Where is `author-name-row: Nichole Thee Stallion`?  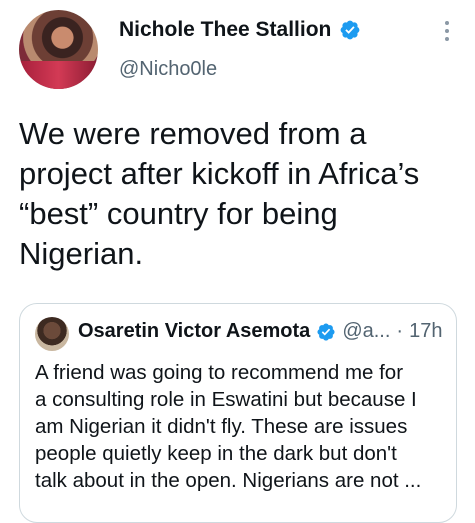 author-name-row: Nichole Thee Stallion is located at coordinates (240, 30).